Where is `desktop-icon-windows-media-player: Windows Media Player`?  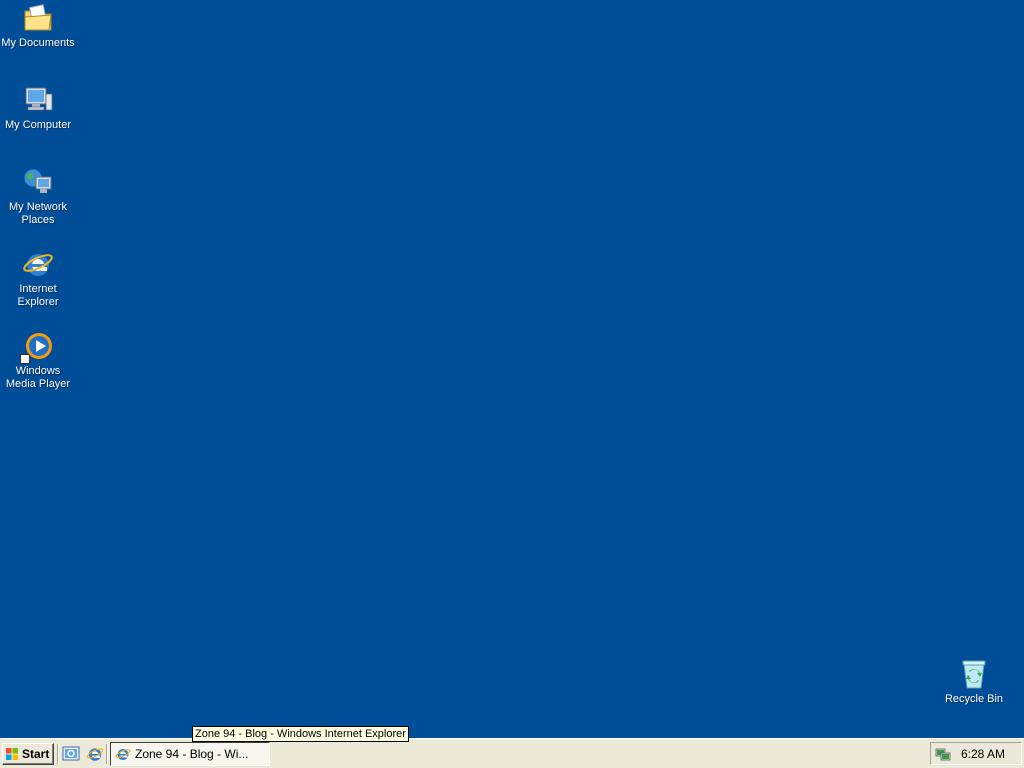 desktop-icon-windows-media-player: Windows Media Player is located at coordinates (38, 360).